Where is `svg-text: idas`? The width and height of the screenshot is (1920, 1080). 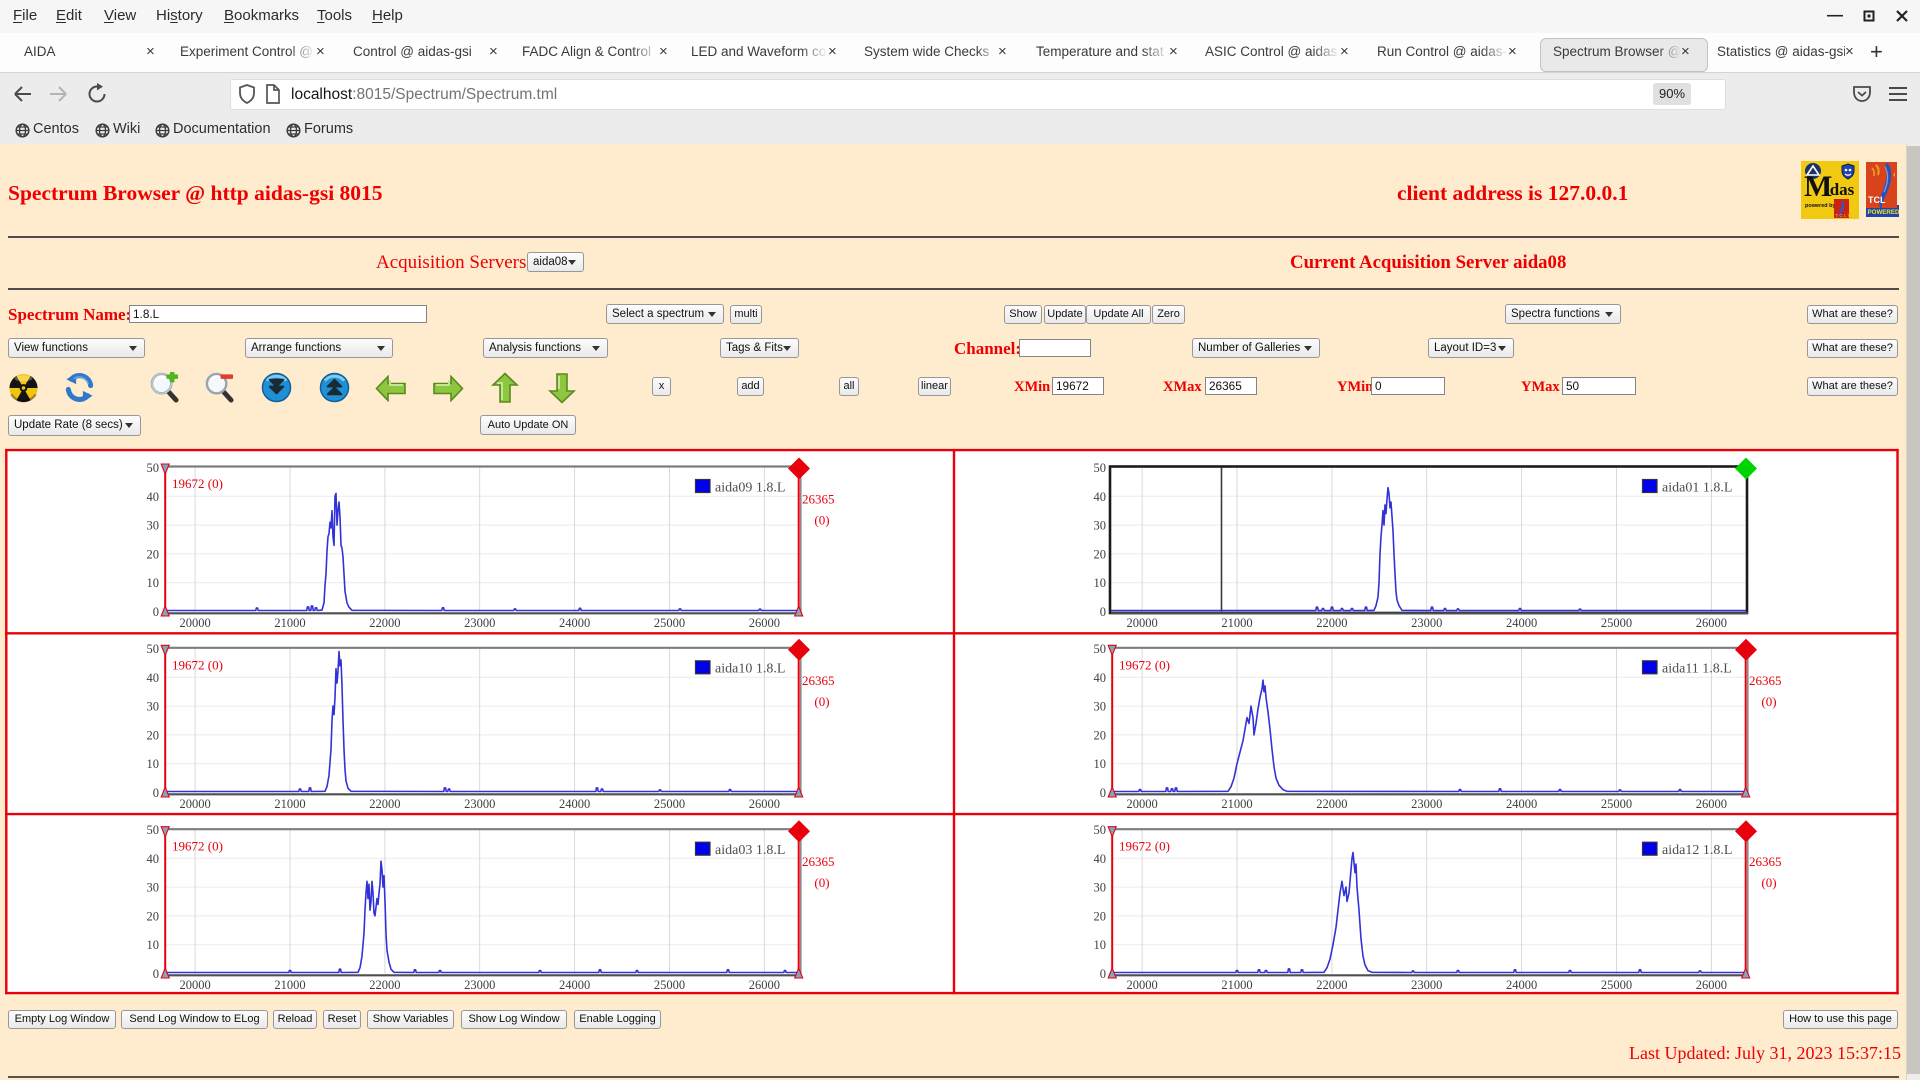 svg-text: idas is located at coordinates (1840, 189).